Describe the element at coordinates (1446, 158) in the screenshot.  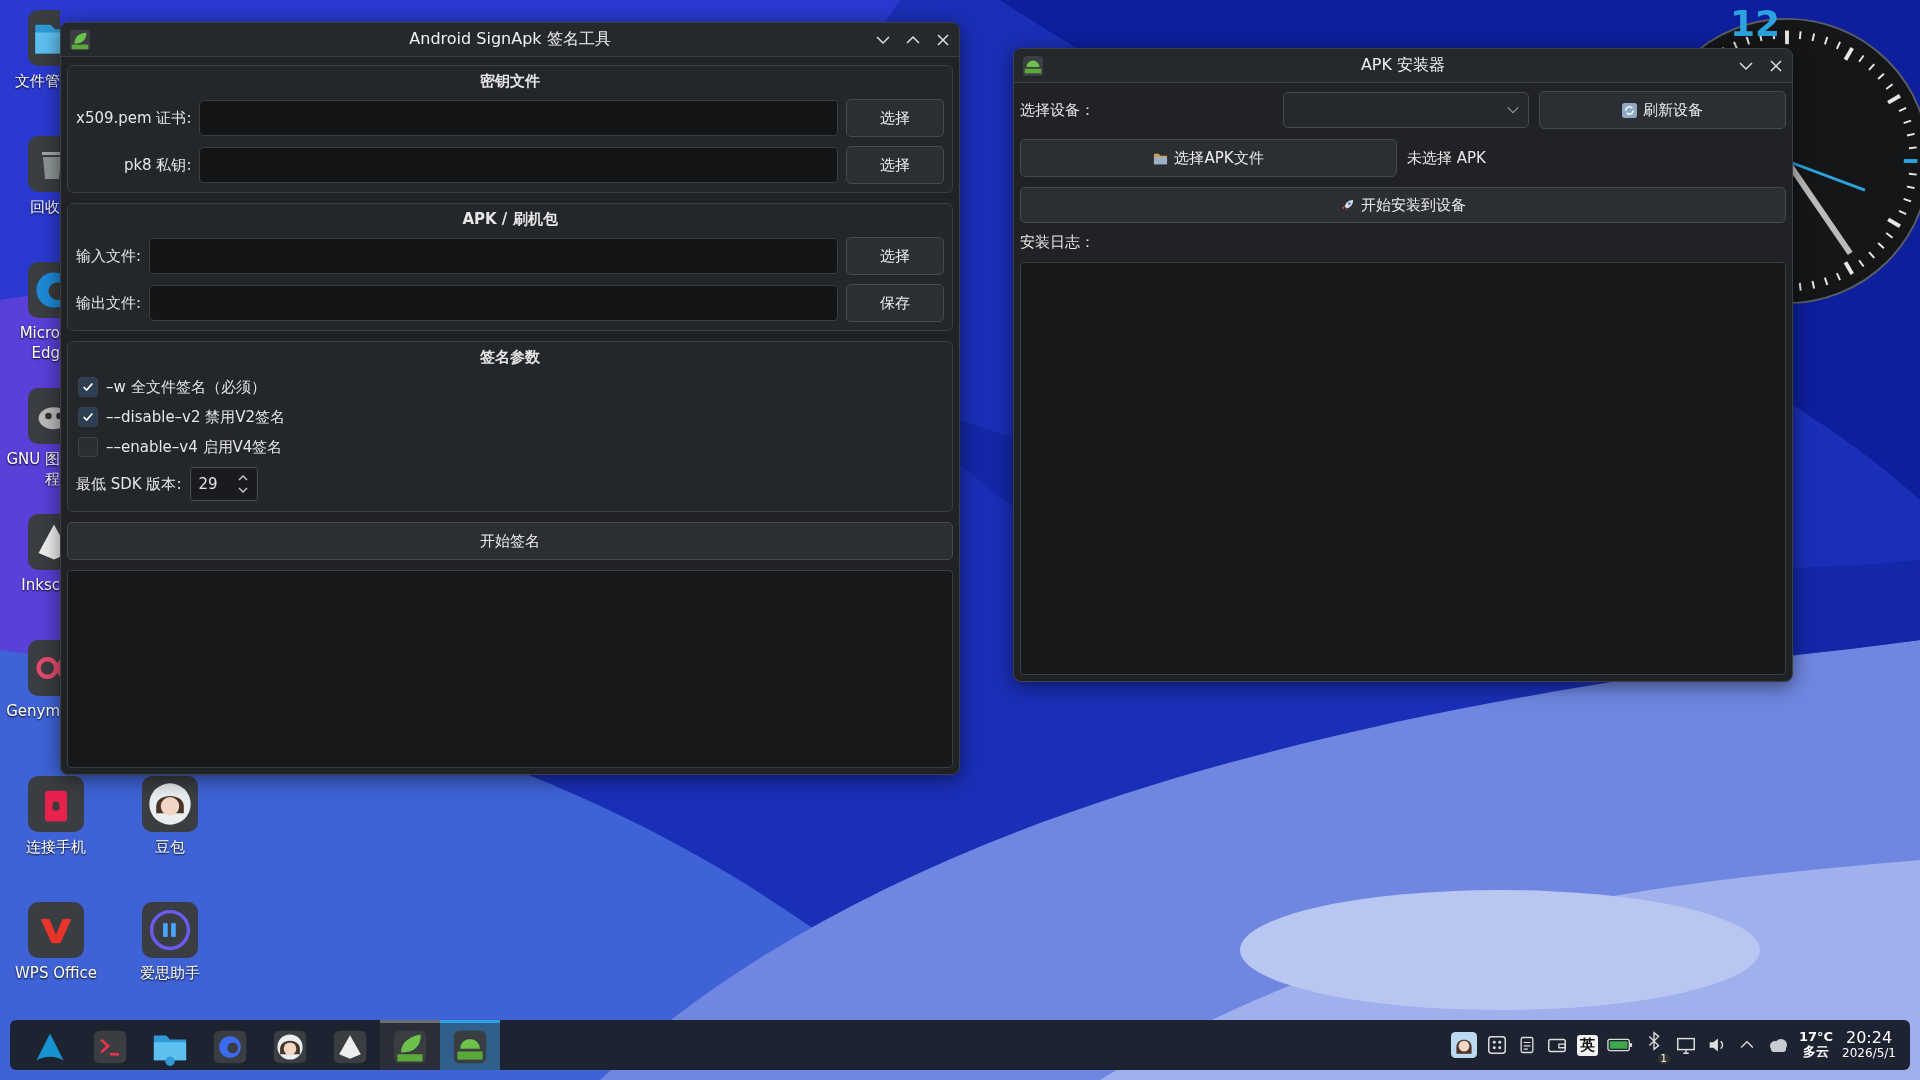
I see `apk-status-text: 未选择 APK` at that location.